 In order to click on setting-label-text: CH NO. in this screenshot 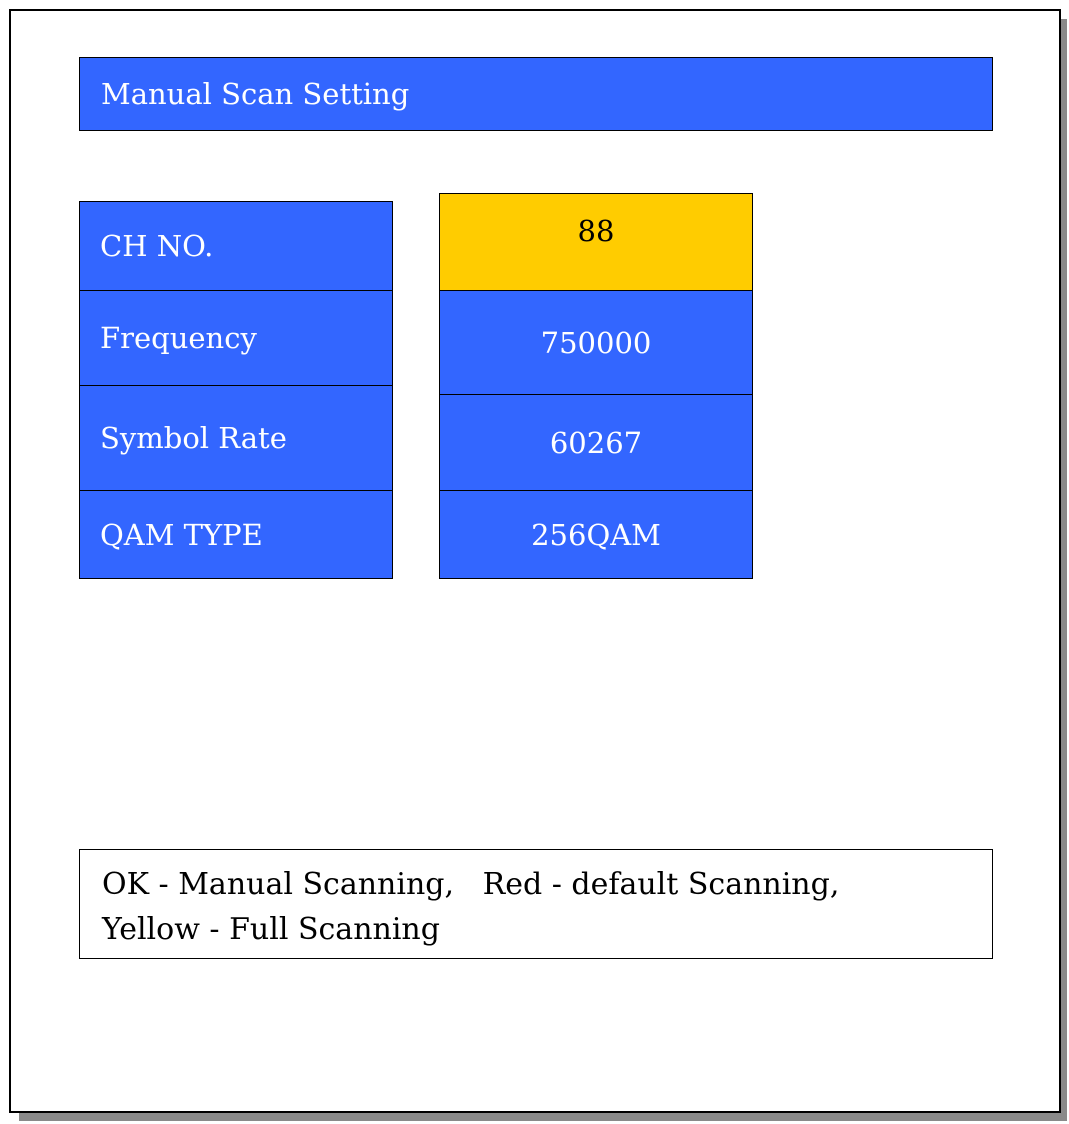, I will do `click(157, 246)`.